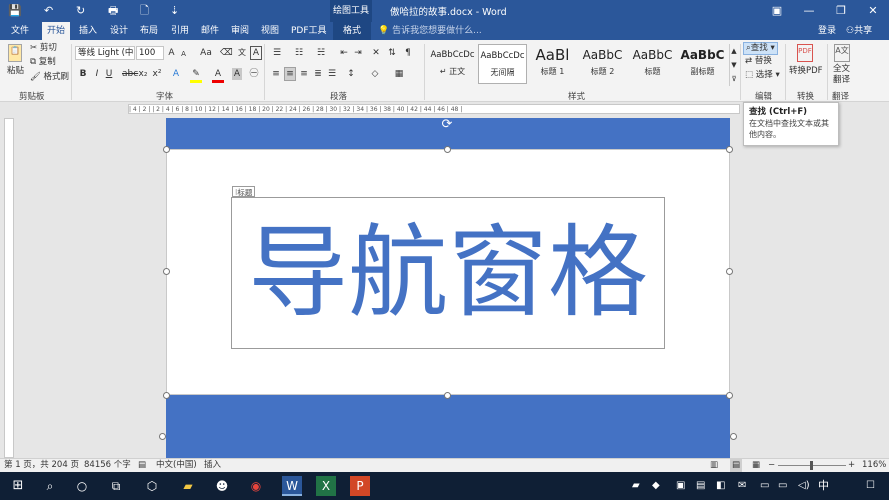 The image size is (889, 500). Describe the element at coordinates (714, 465) in the screenshot. I see `read-mode-icon: ▥` at that location.